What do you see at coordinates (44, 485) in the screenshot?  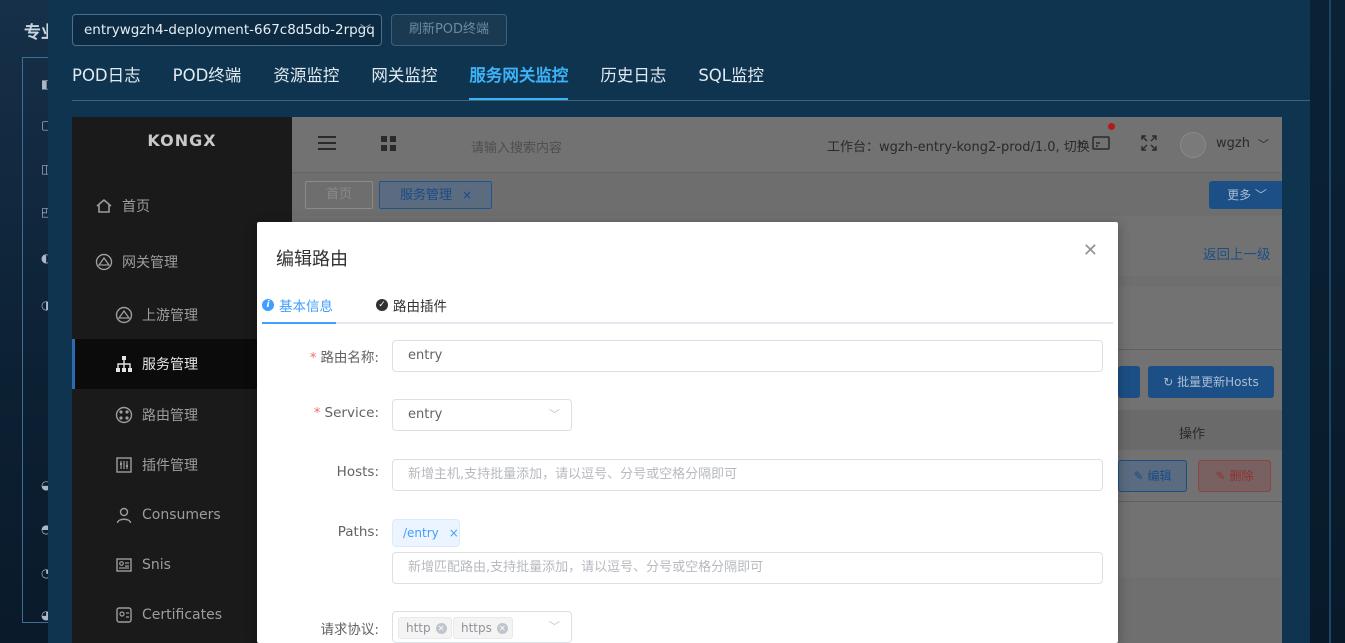 I see `background-icon: ◒` at bounding box center [44, 485].